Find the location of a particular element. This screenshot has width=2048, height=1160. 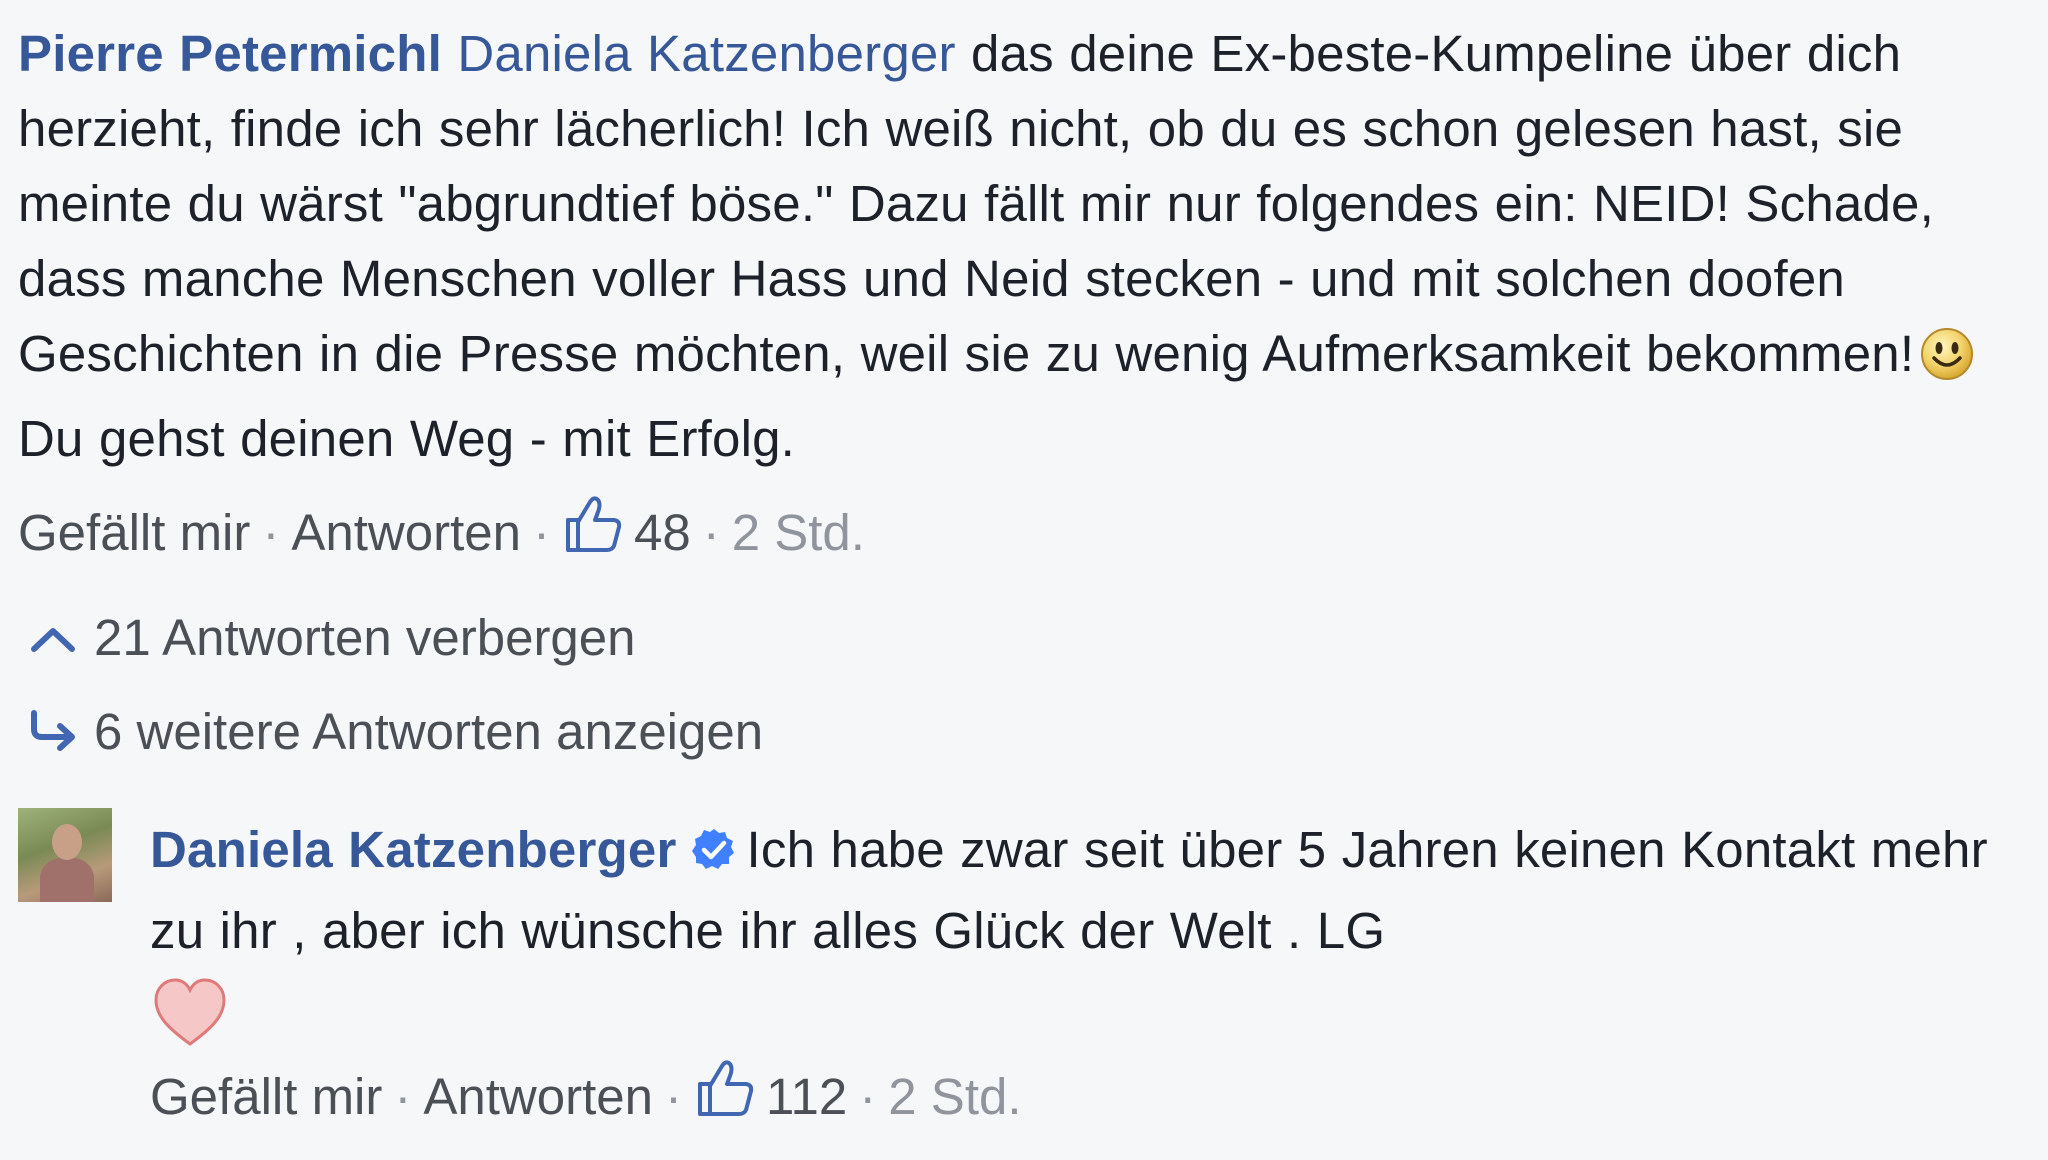

reply-actions: Gefällt mir · Antworten · 112 · 2 Std. is located at coordinates (586, 1094).